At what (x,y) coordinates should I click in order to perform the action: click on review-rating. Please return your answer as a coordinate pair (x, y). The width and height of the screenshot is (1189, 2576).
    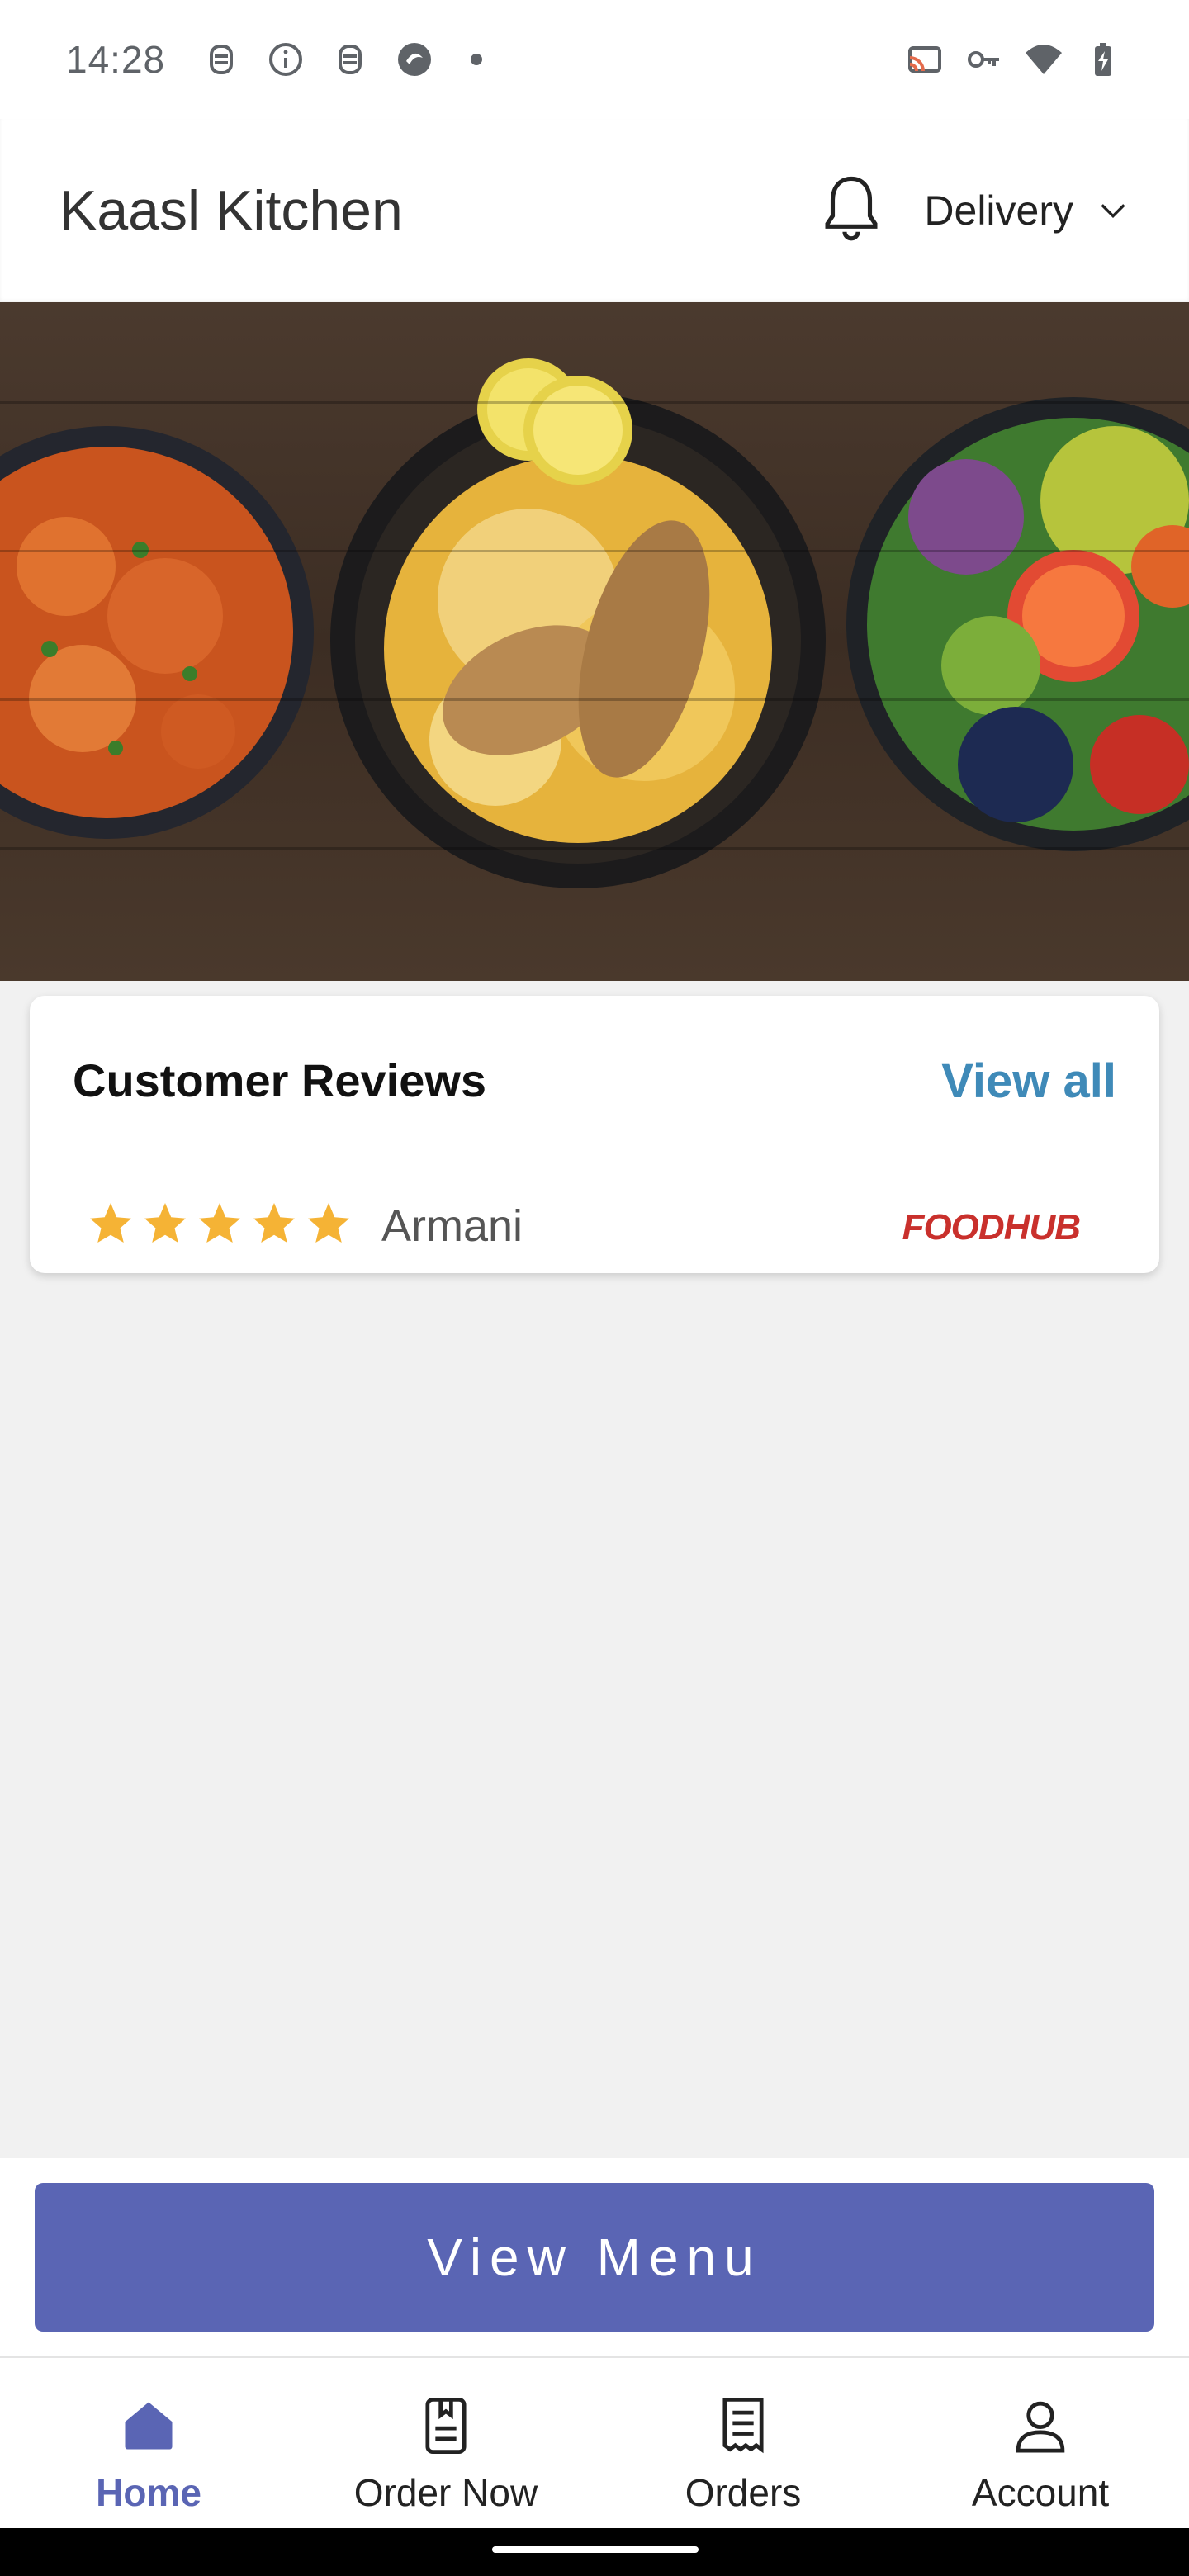
    Looking at the image, I should click on (219, 1223).